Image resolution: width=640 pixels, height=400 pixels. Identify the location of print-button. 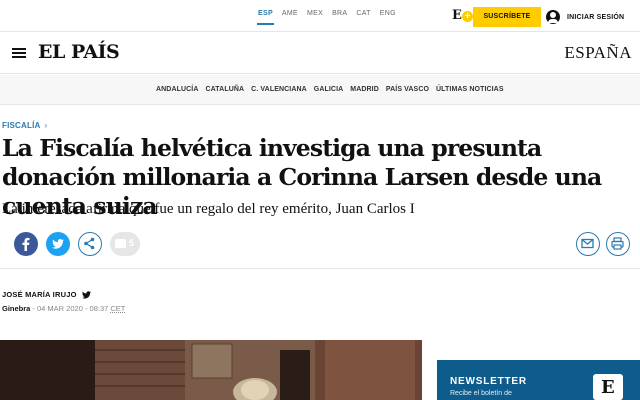
(618, 244).